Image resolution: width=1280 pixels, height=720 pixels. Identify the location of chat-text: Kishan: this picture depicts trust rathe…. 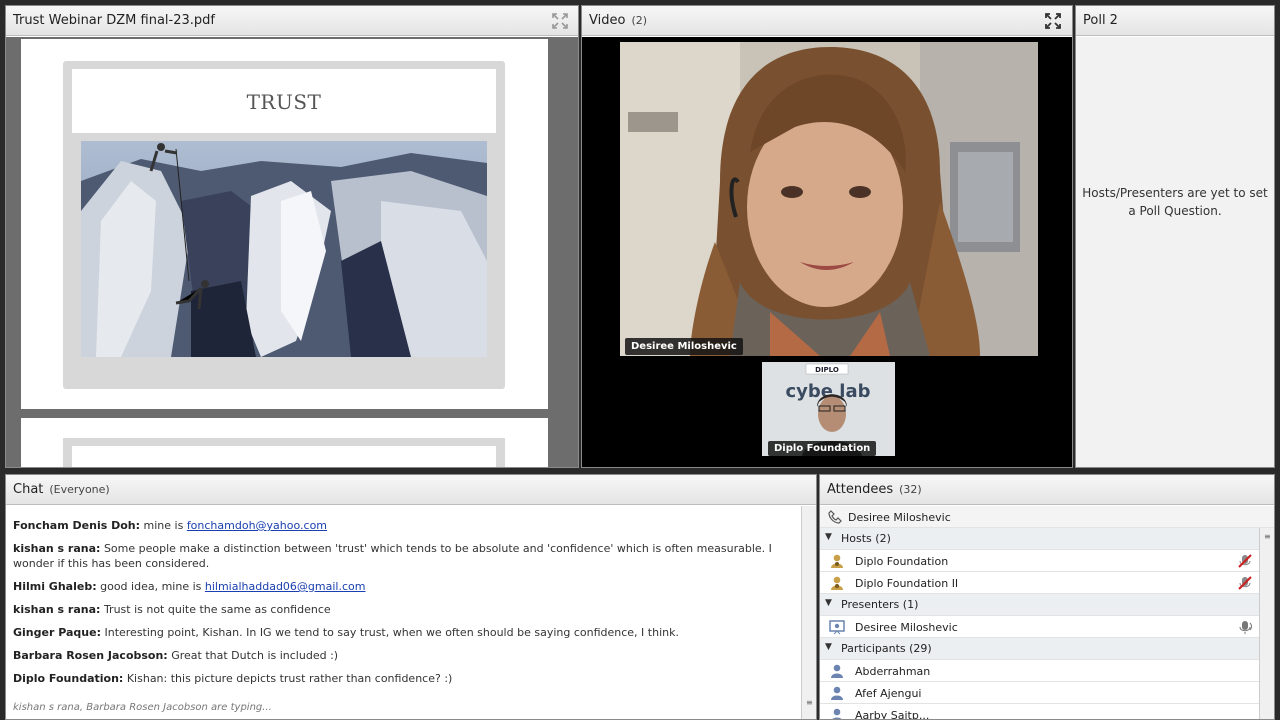
(289, 678).